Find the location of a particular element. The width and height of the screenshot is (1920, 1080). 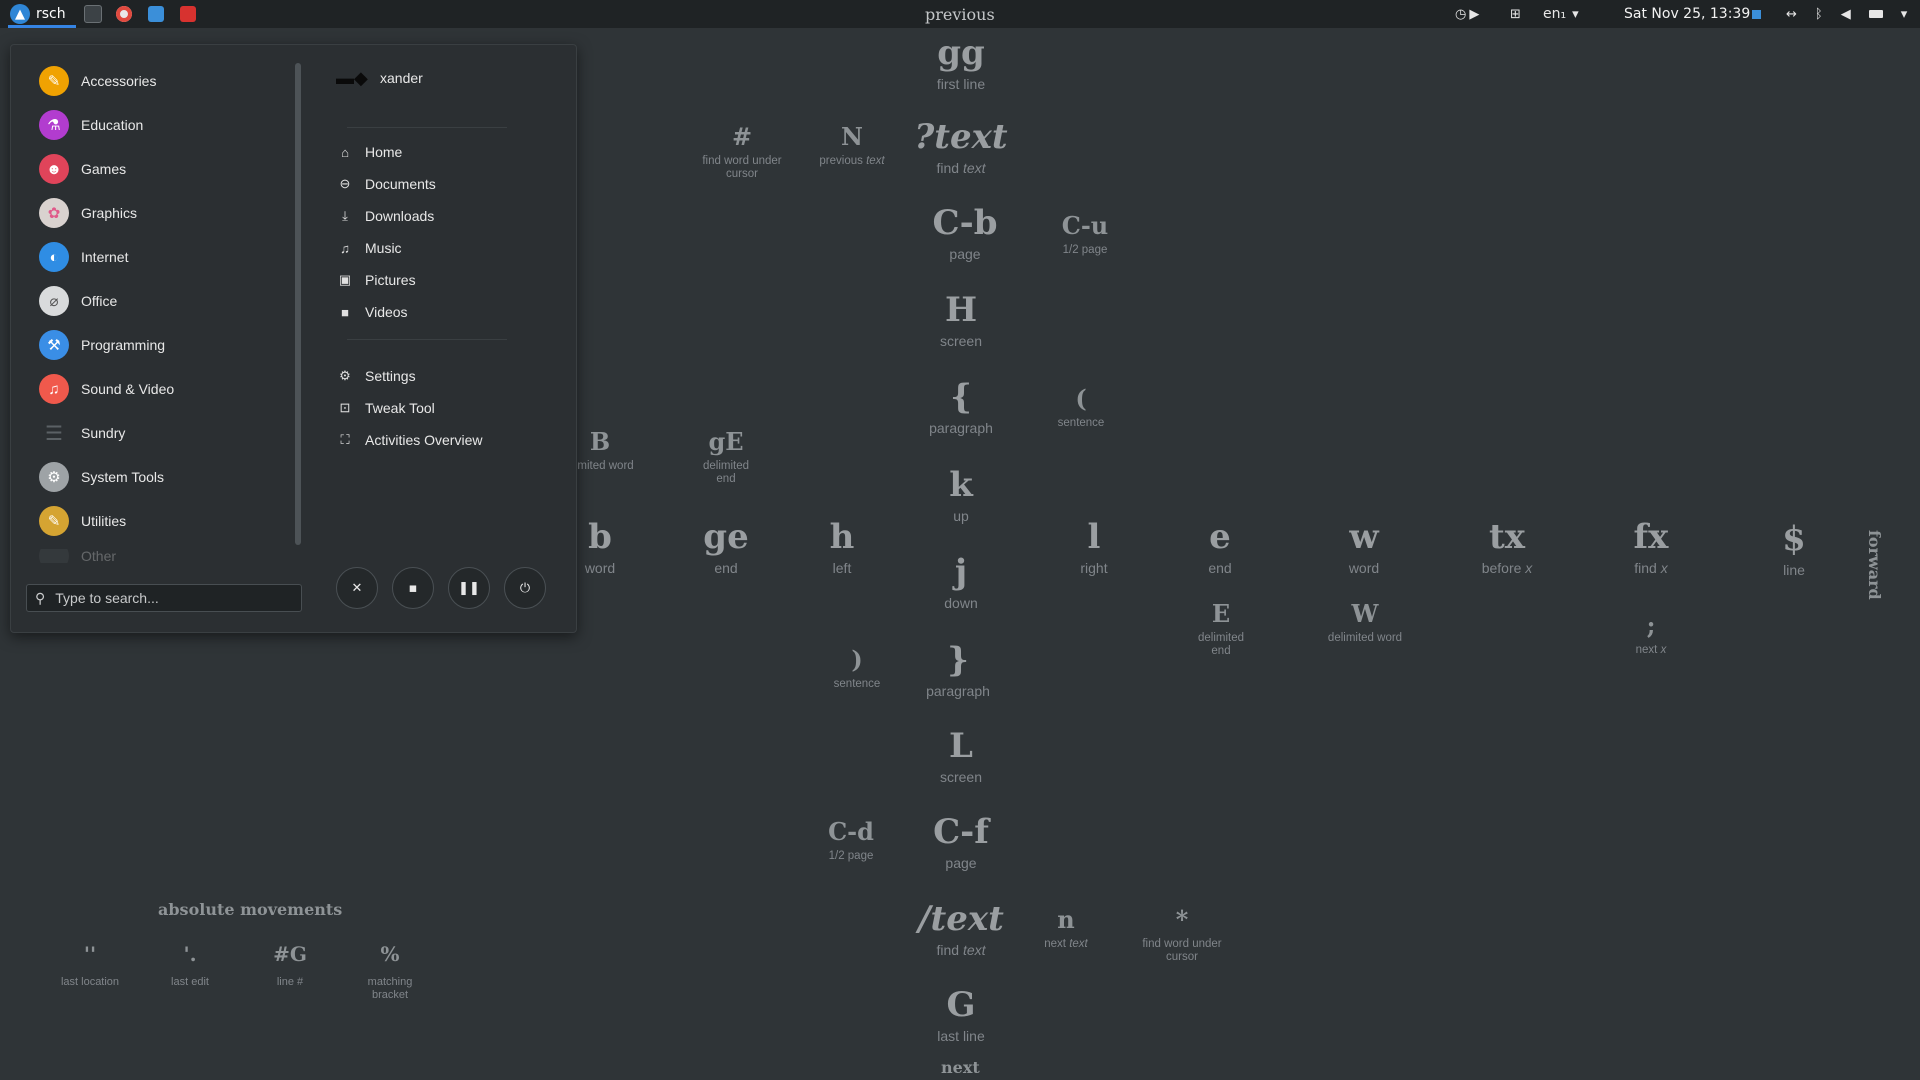

vim-key: w word is located at coordinates (1364, 546).